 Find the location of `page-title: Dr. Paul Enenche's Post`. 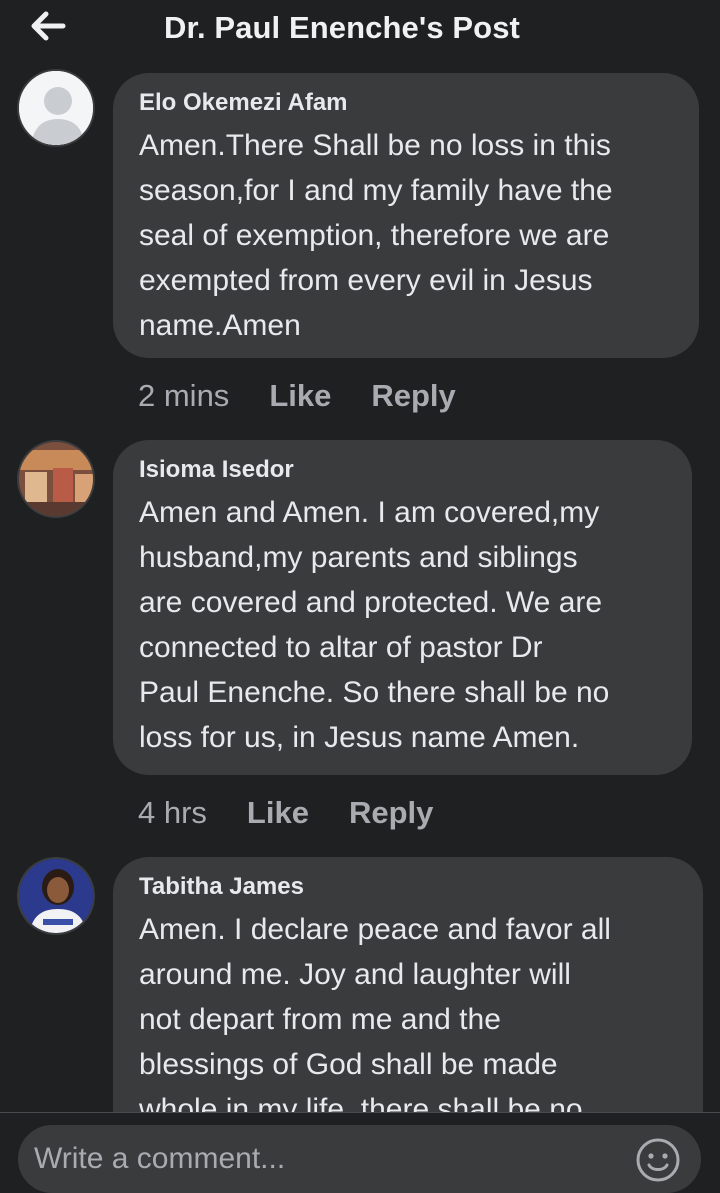

page-title: Dr. Paul Enenche's Post is located at coordinates (342, 27).